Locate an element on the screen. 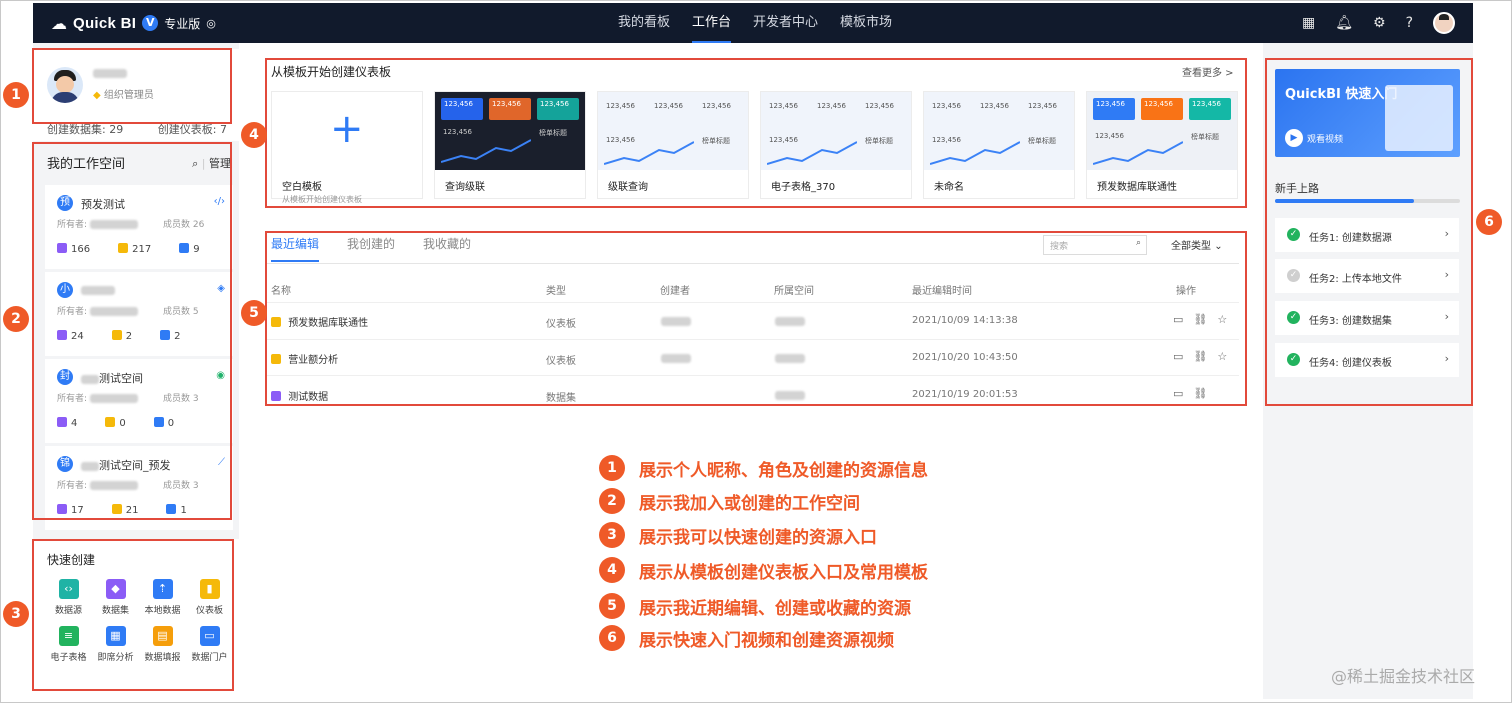 The image size is (1512, 703). tab-created: 我创建的 is located at coordinates (371, 248).